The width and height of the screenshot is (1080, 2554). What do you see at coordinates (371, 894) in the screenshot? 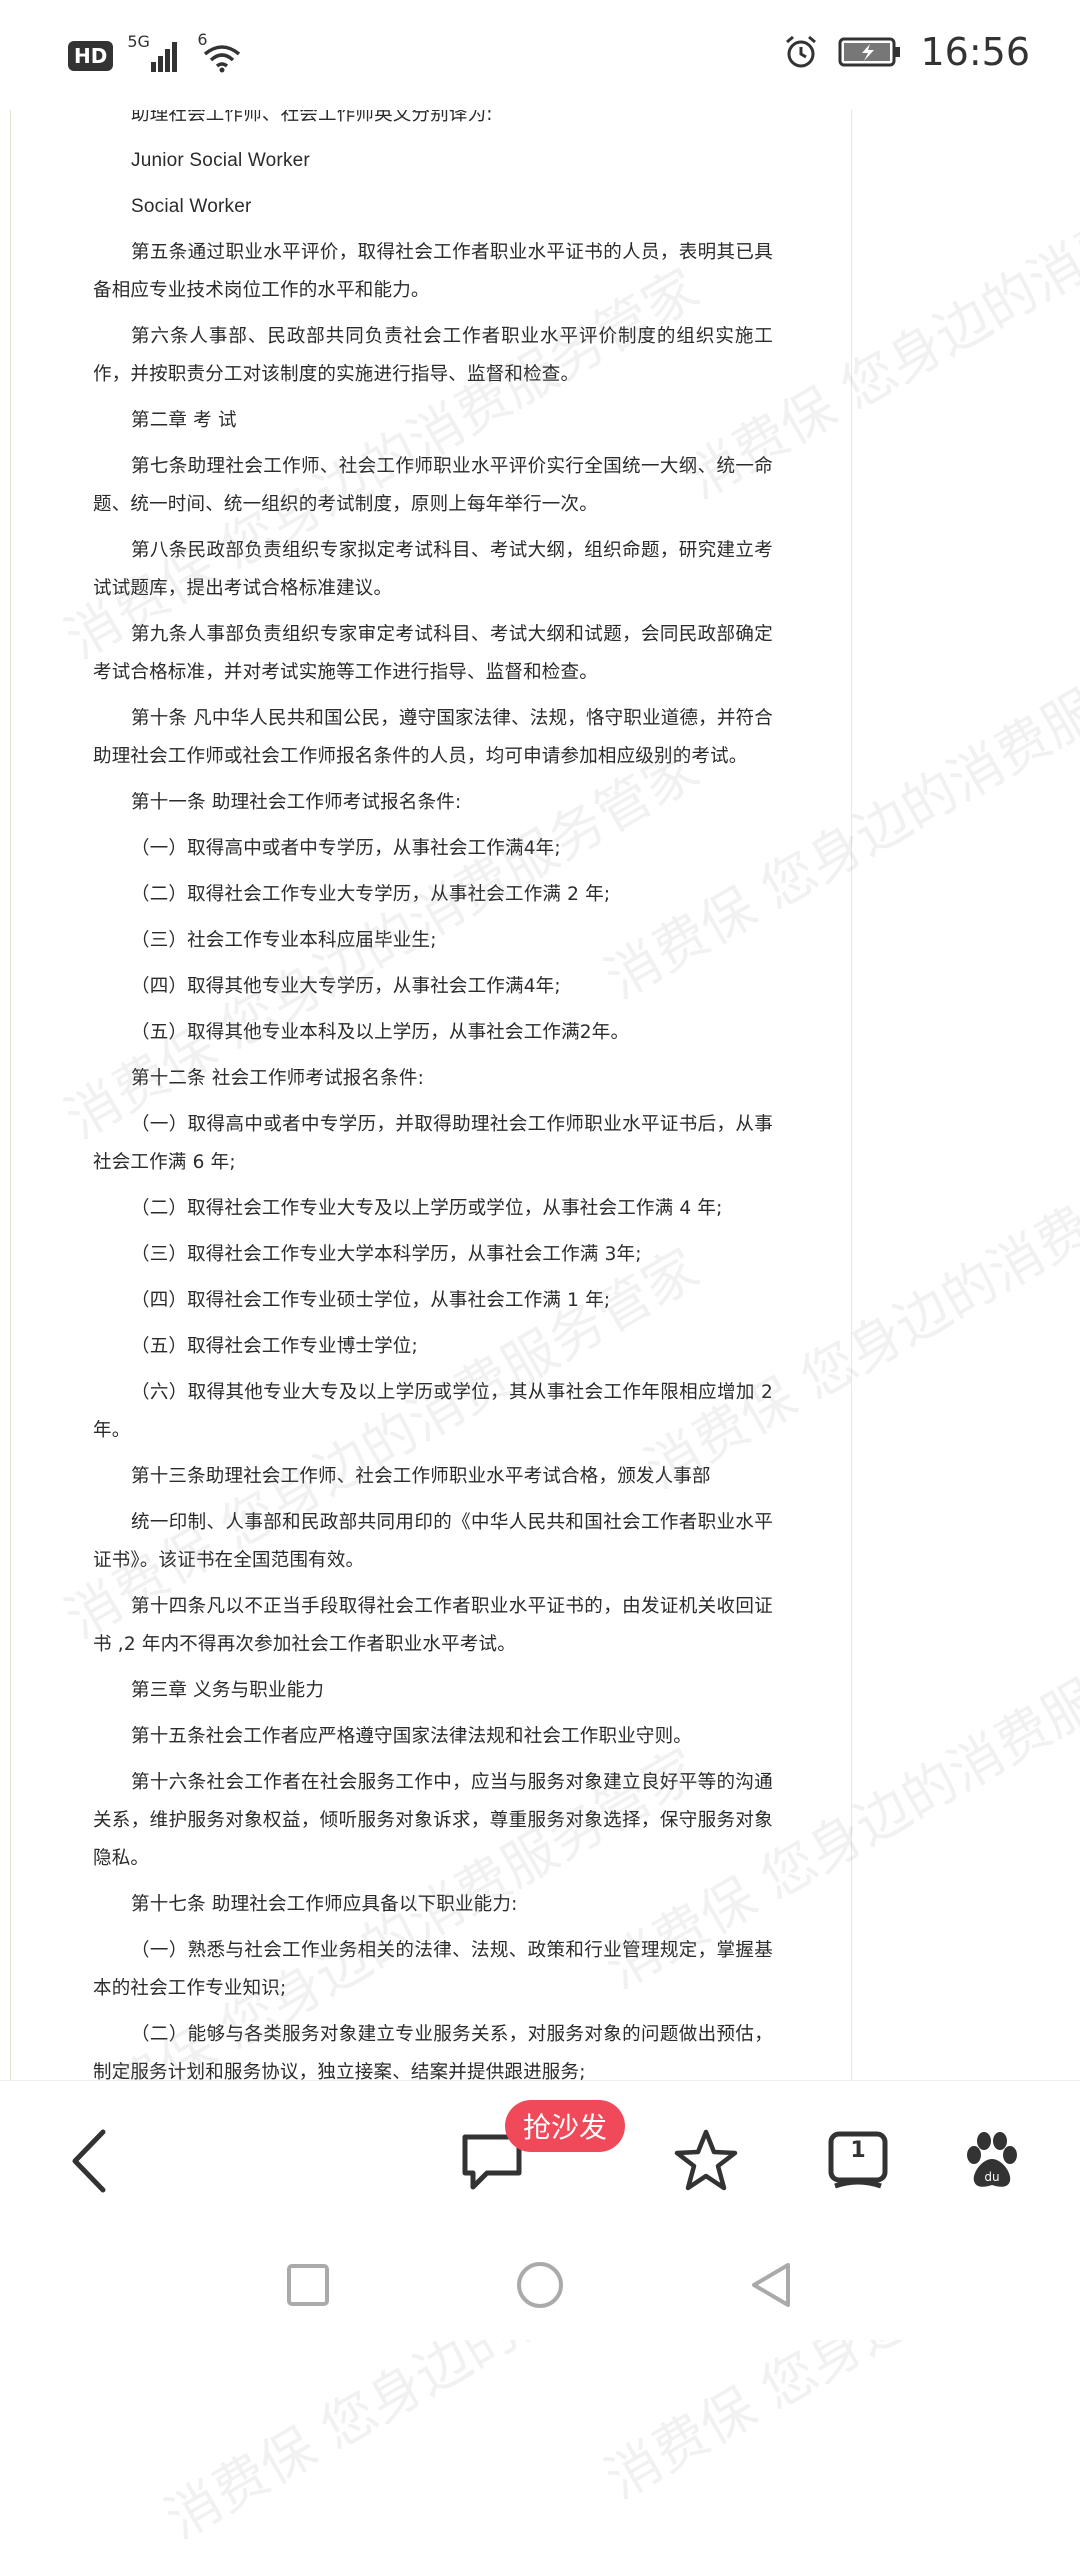
I see `document-paragraph: （二）取得社会工作专业大专学历，从事社会工作满 2 年;` at bounding box center [371, 894].